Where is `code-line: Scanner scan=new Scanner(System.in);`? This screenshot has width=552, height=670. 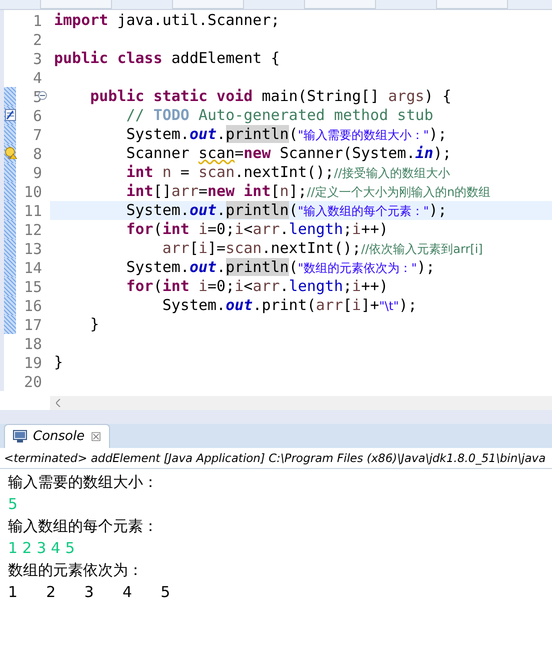
code-line: Scanner scan=new Scanner(System.in); is located at coordinates (288, 153).